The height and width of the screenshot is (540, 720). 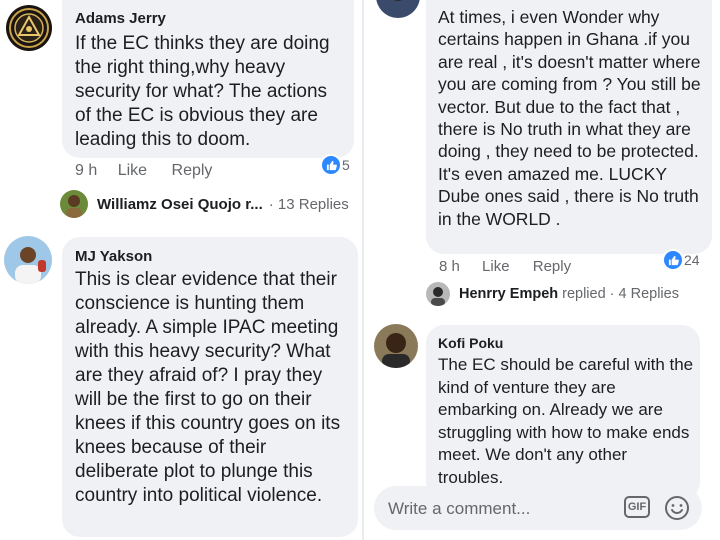 I want to click on adams-jerry-avatar, so click(x=29, y=28).